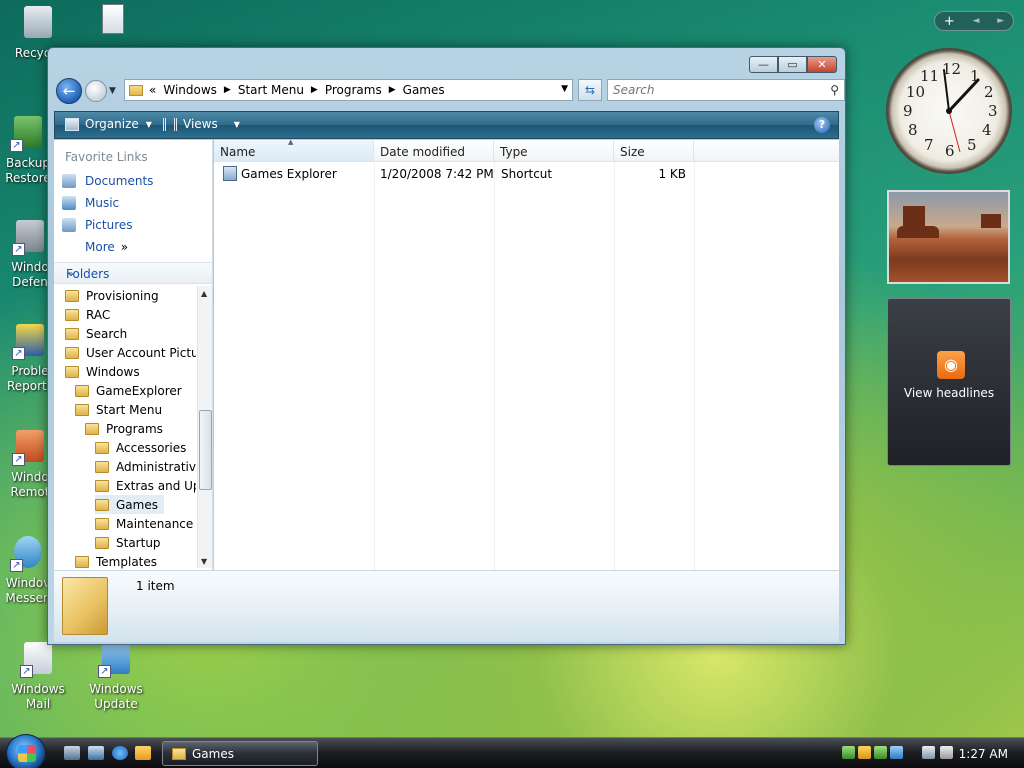  Describe the element at coordinates (792, 64) in the screenshot. I see `maximize-button: ▭` at that location.